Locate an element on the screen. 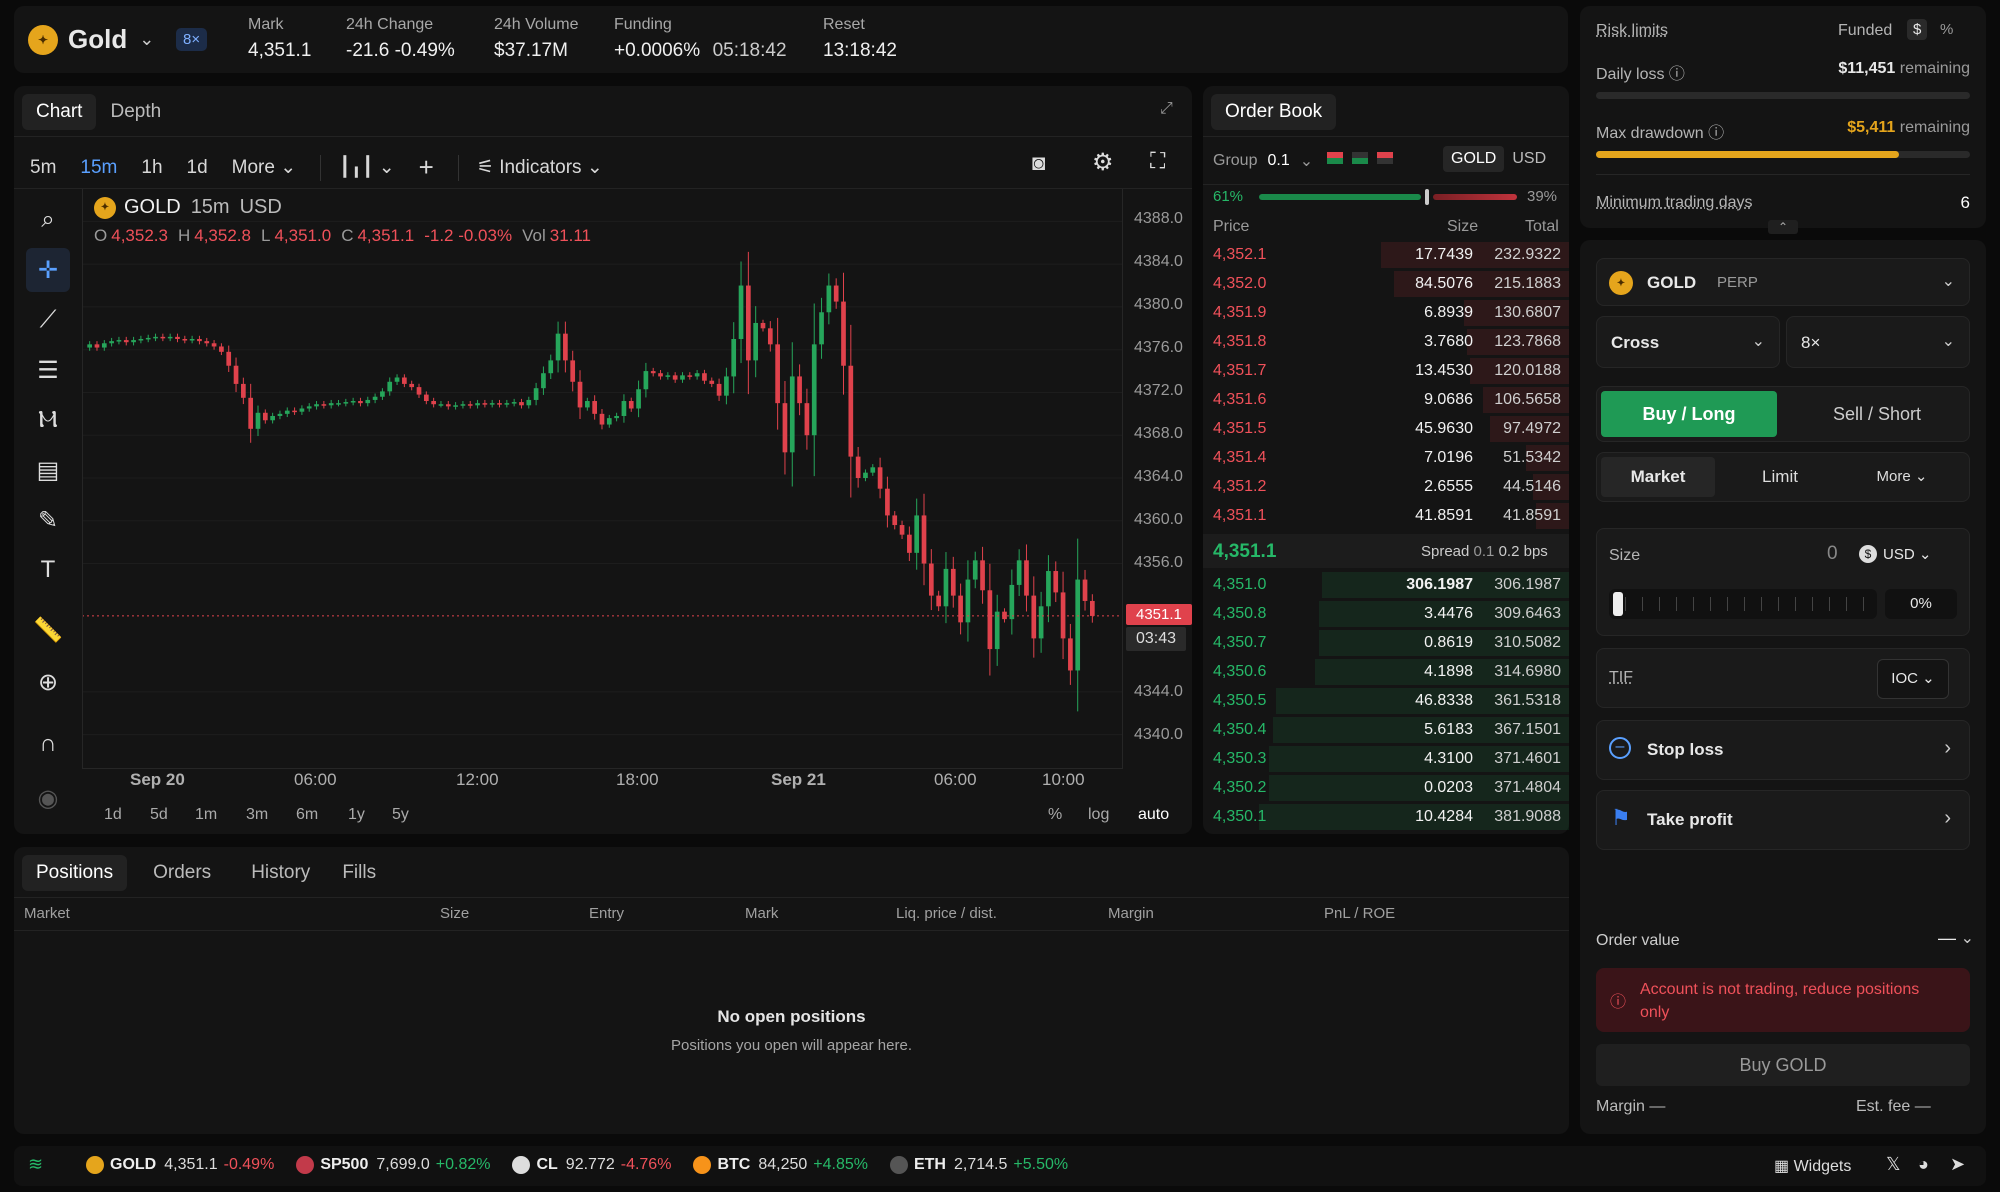 This screenshot has width=2000, height=1192. tab-positions: Positions is located at coordinates (75, 873).